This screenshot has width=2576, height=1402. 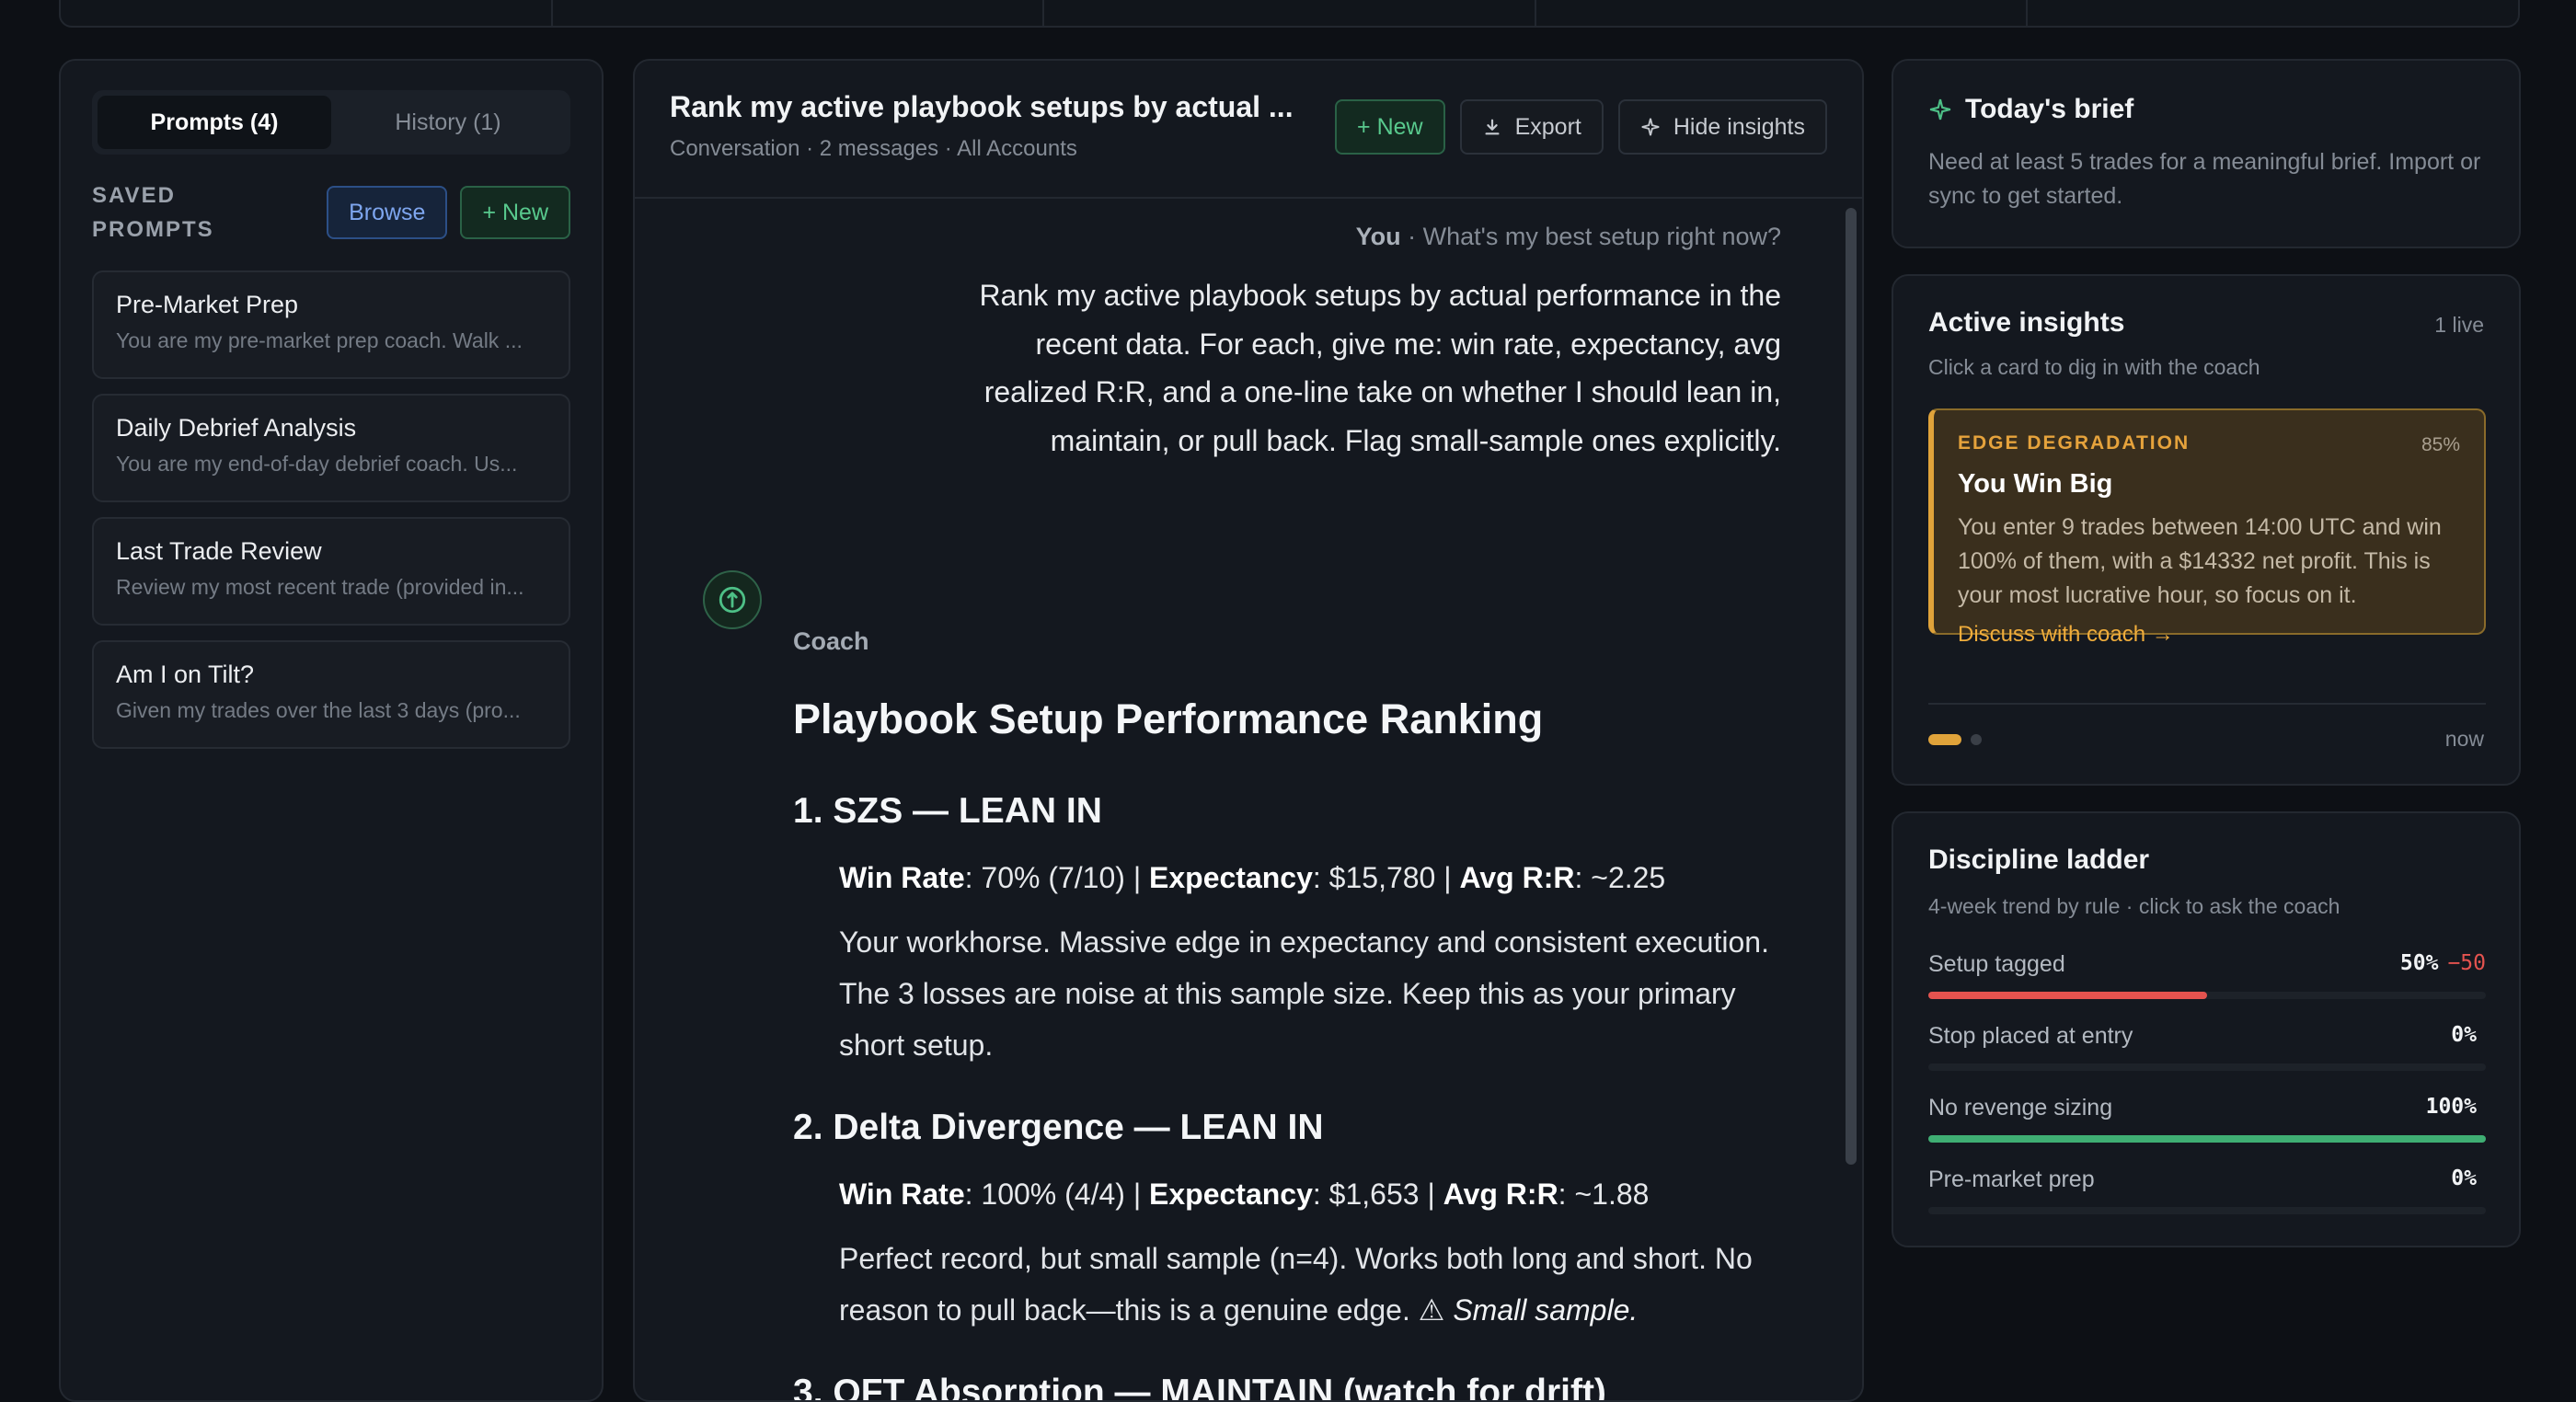 What do you see at coordinates (1547, 127) in the screenshot?
I see `export-label: Export` at bounding box center [1547, 127].